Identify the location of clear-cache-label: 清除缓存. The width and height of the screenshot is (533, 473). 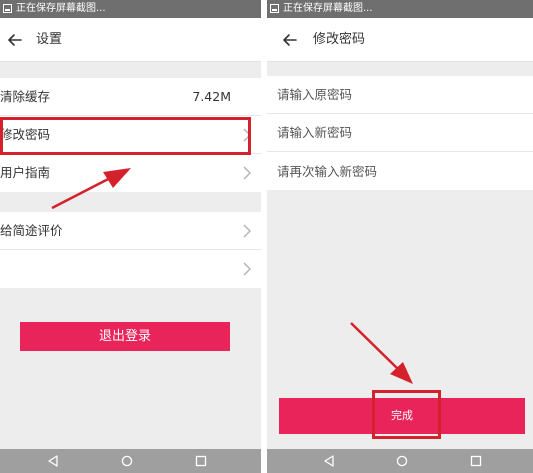
(25, 96).